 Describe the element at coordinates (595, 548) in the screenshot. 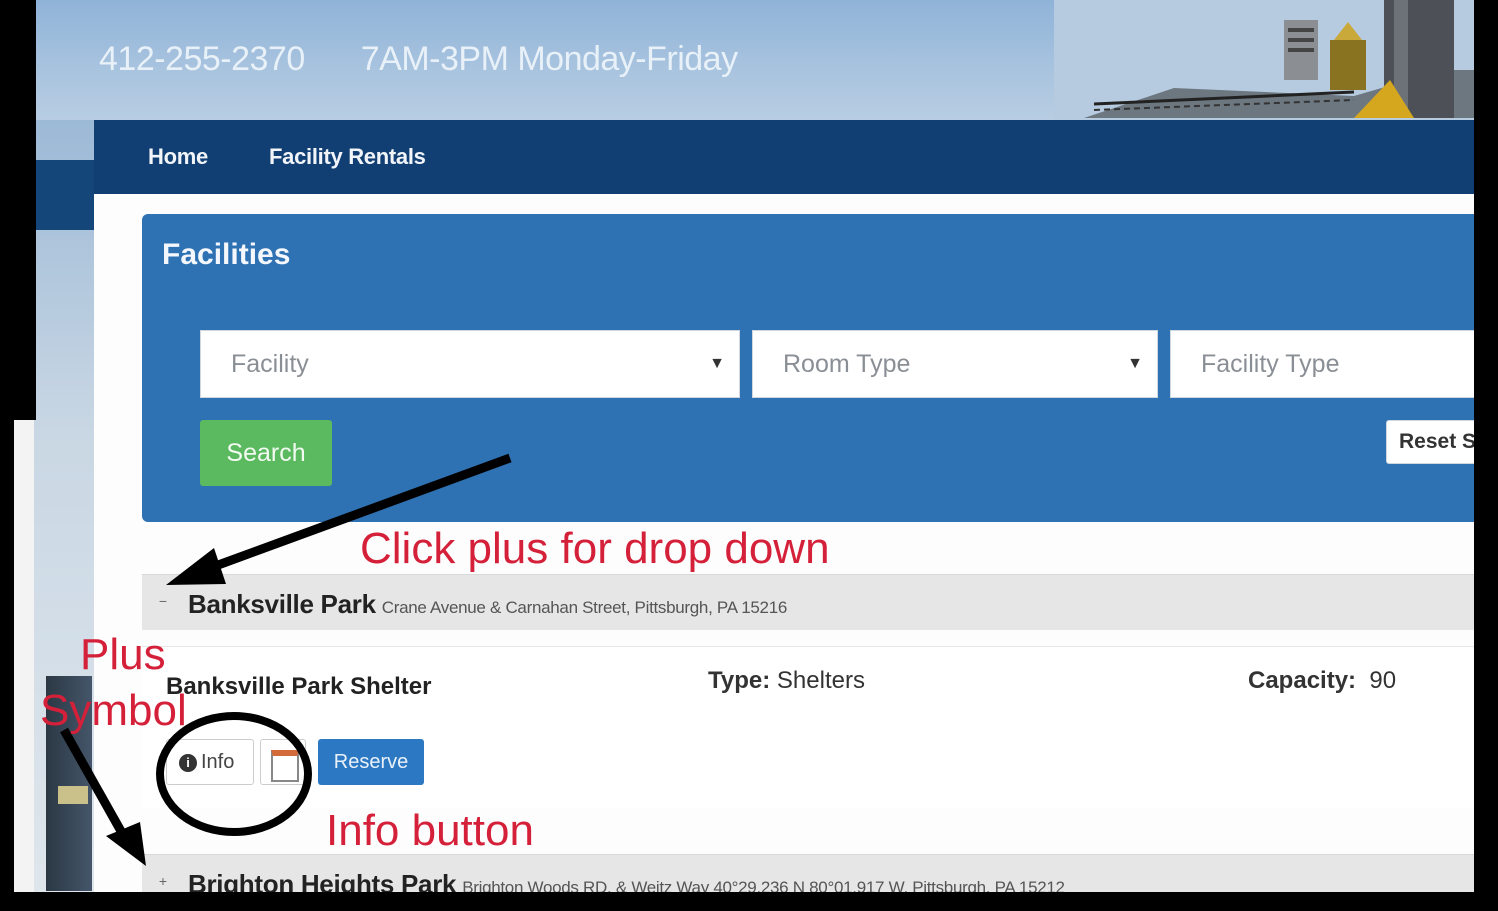

I see `annotation-click-plus: Click plus for drop down` at that location.